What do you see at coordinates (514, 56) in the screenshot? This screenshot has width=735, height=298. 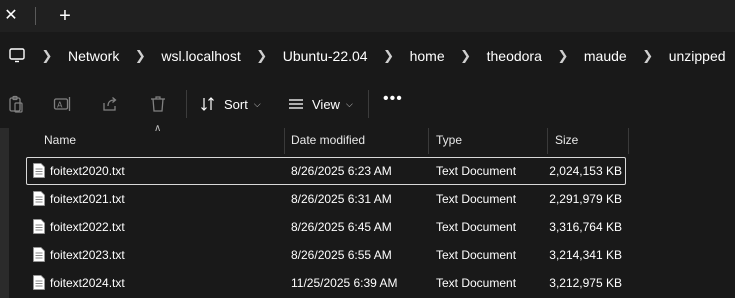 I see `breadcrumb-theodora: theodora` at bounding box center [514, 56].